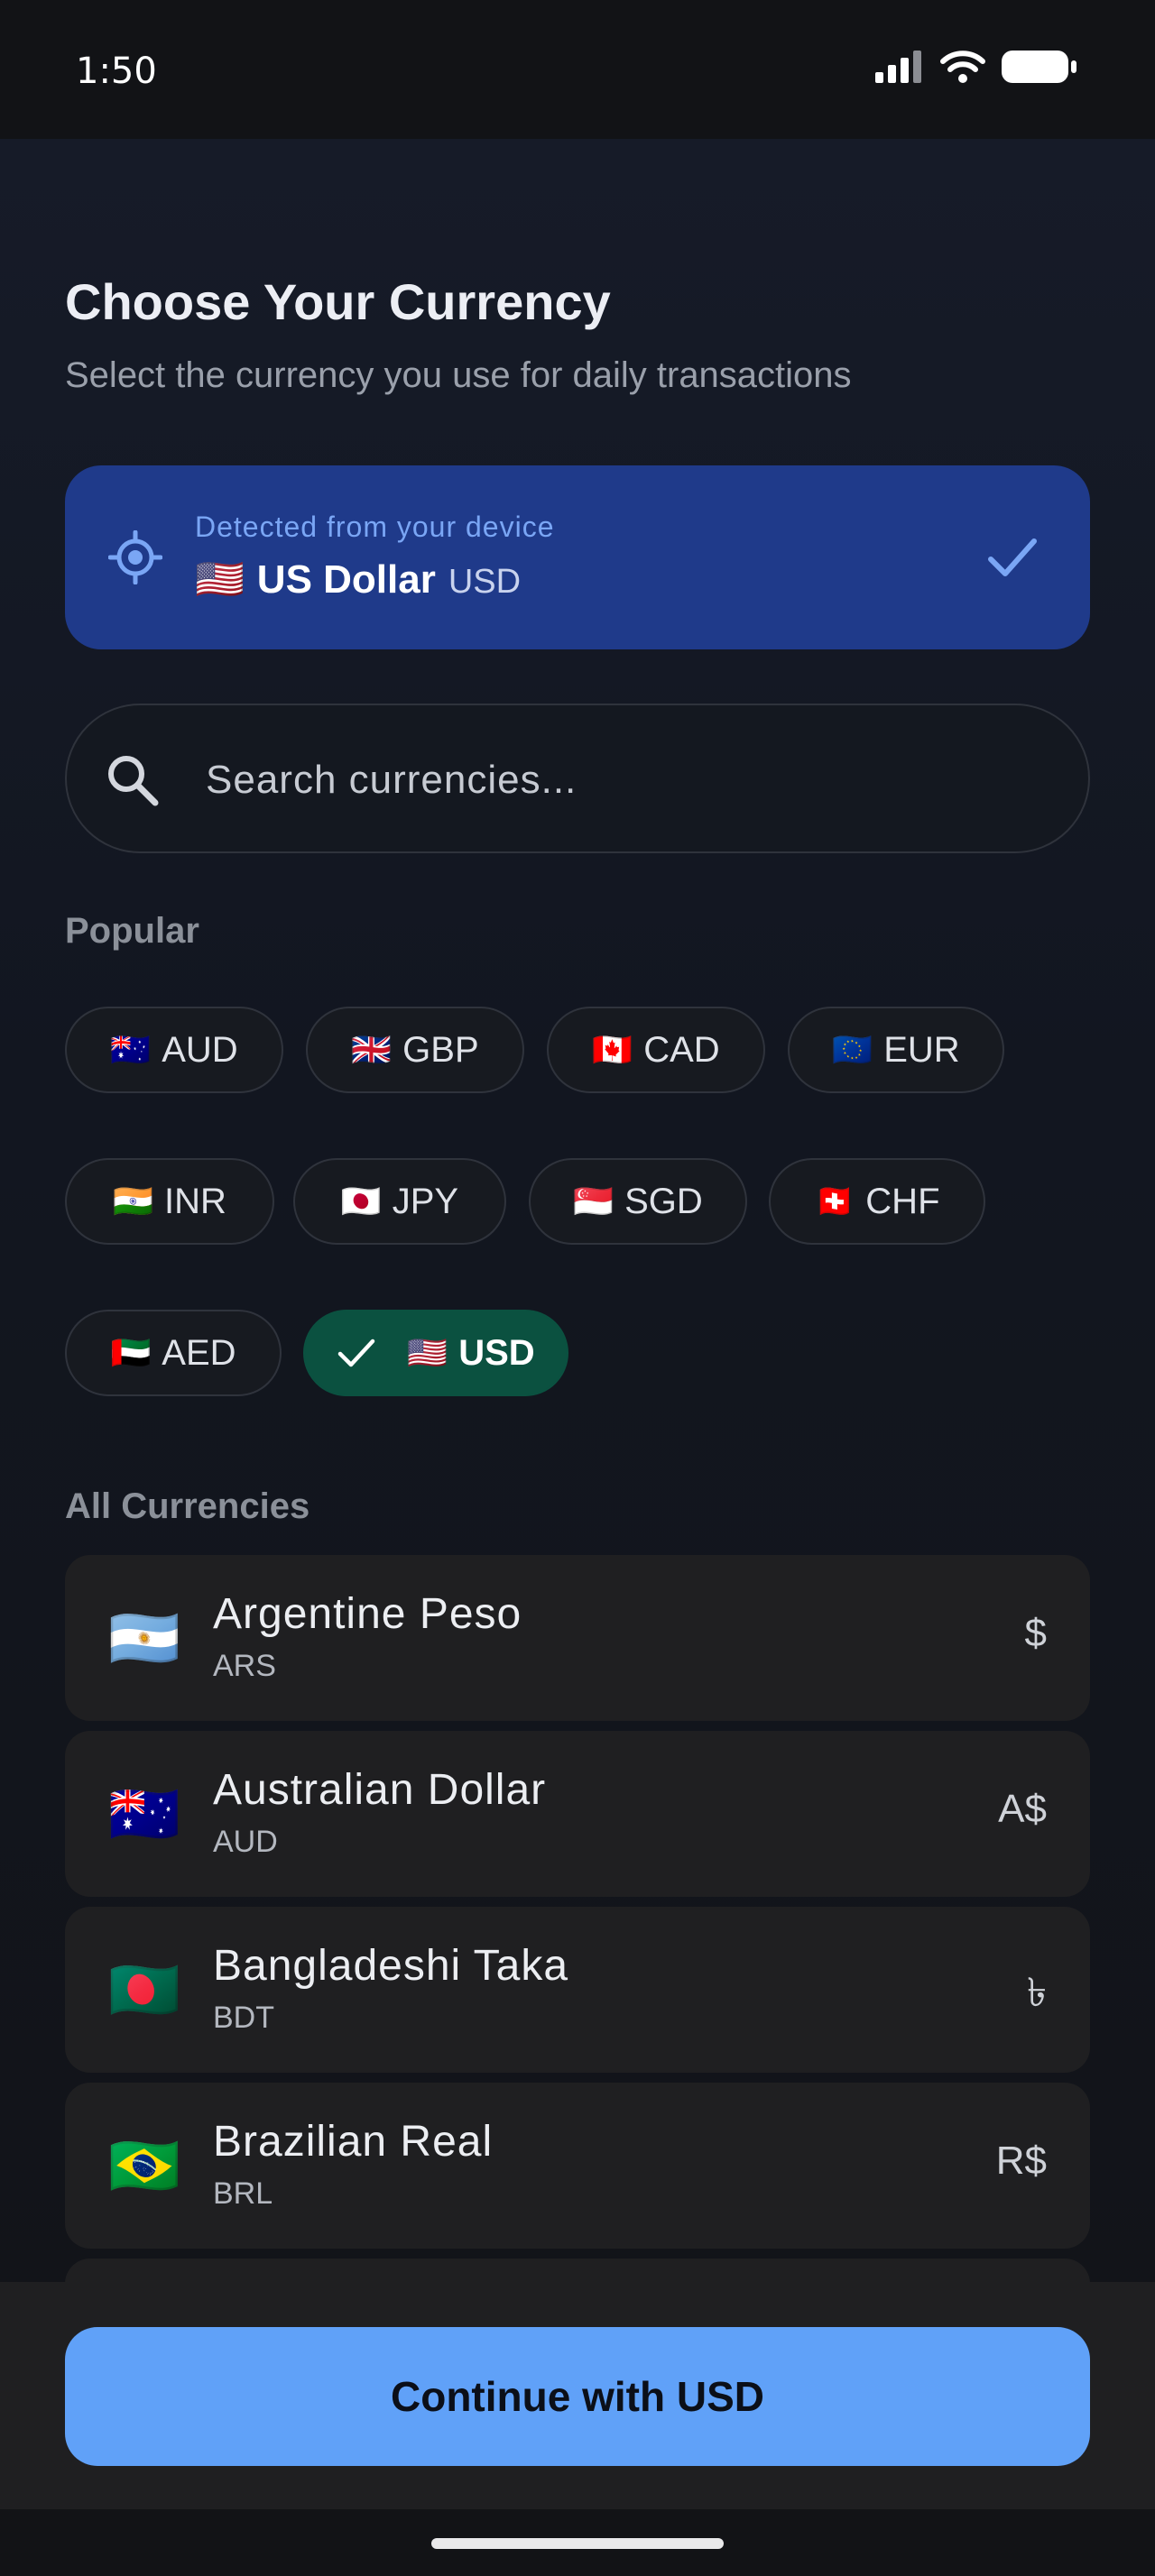 The image size is (1155, 2576). What do you see at coordinates (132, 931) in the screenshot?
I see `popular-section-label: Popular` at bounding box center [132, 931].